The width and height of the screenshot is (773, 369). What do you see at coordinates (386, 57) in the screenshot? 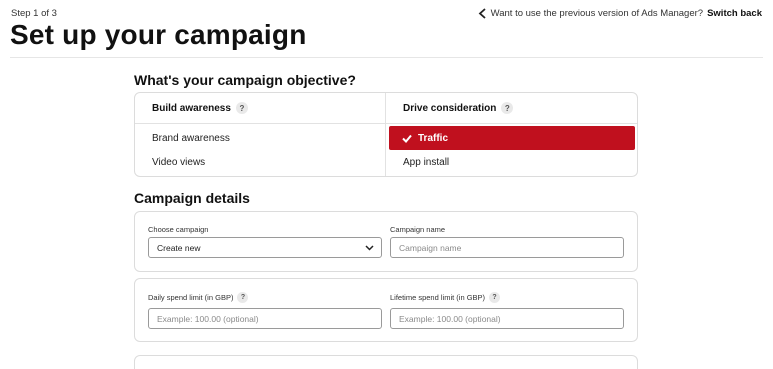
I see `header-divider` at bounding box center [386, 57].